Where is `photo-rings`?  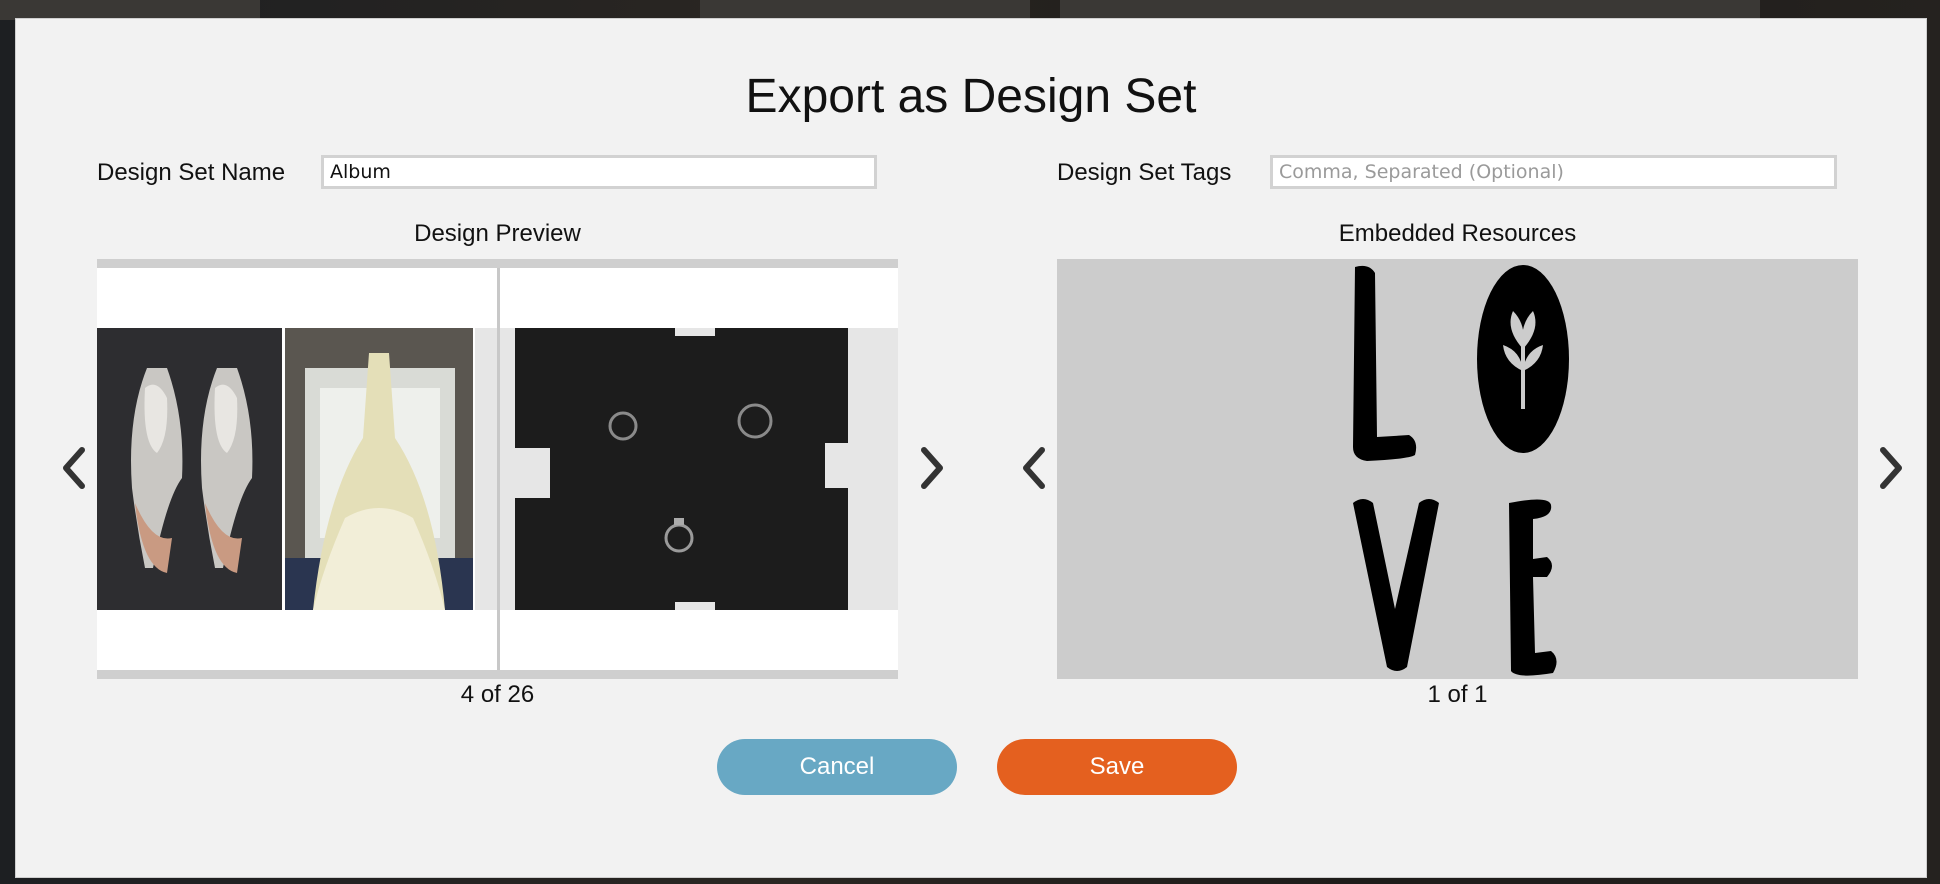
photo-rings is located at coordinates (686, 469).